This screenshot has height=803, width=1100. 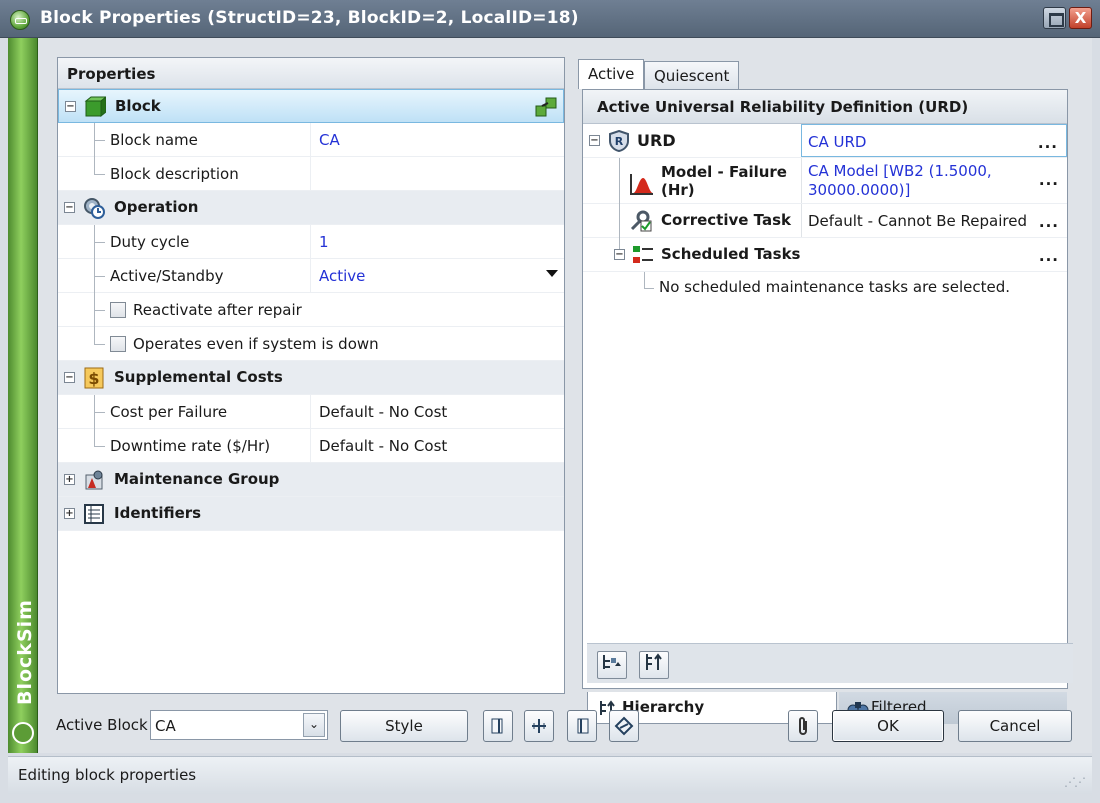 I want to click on align-left-button, so click(x=498, y=726).